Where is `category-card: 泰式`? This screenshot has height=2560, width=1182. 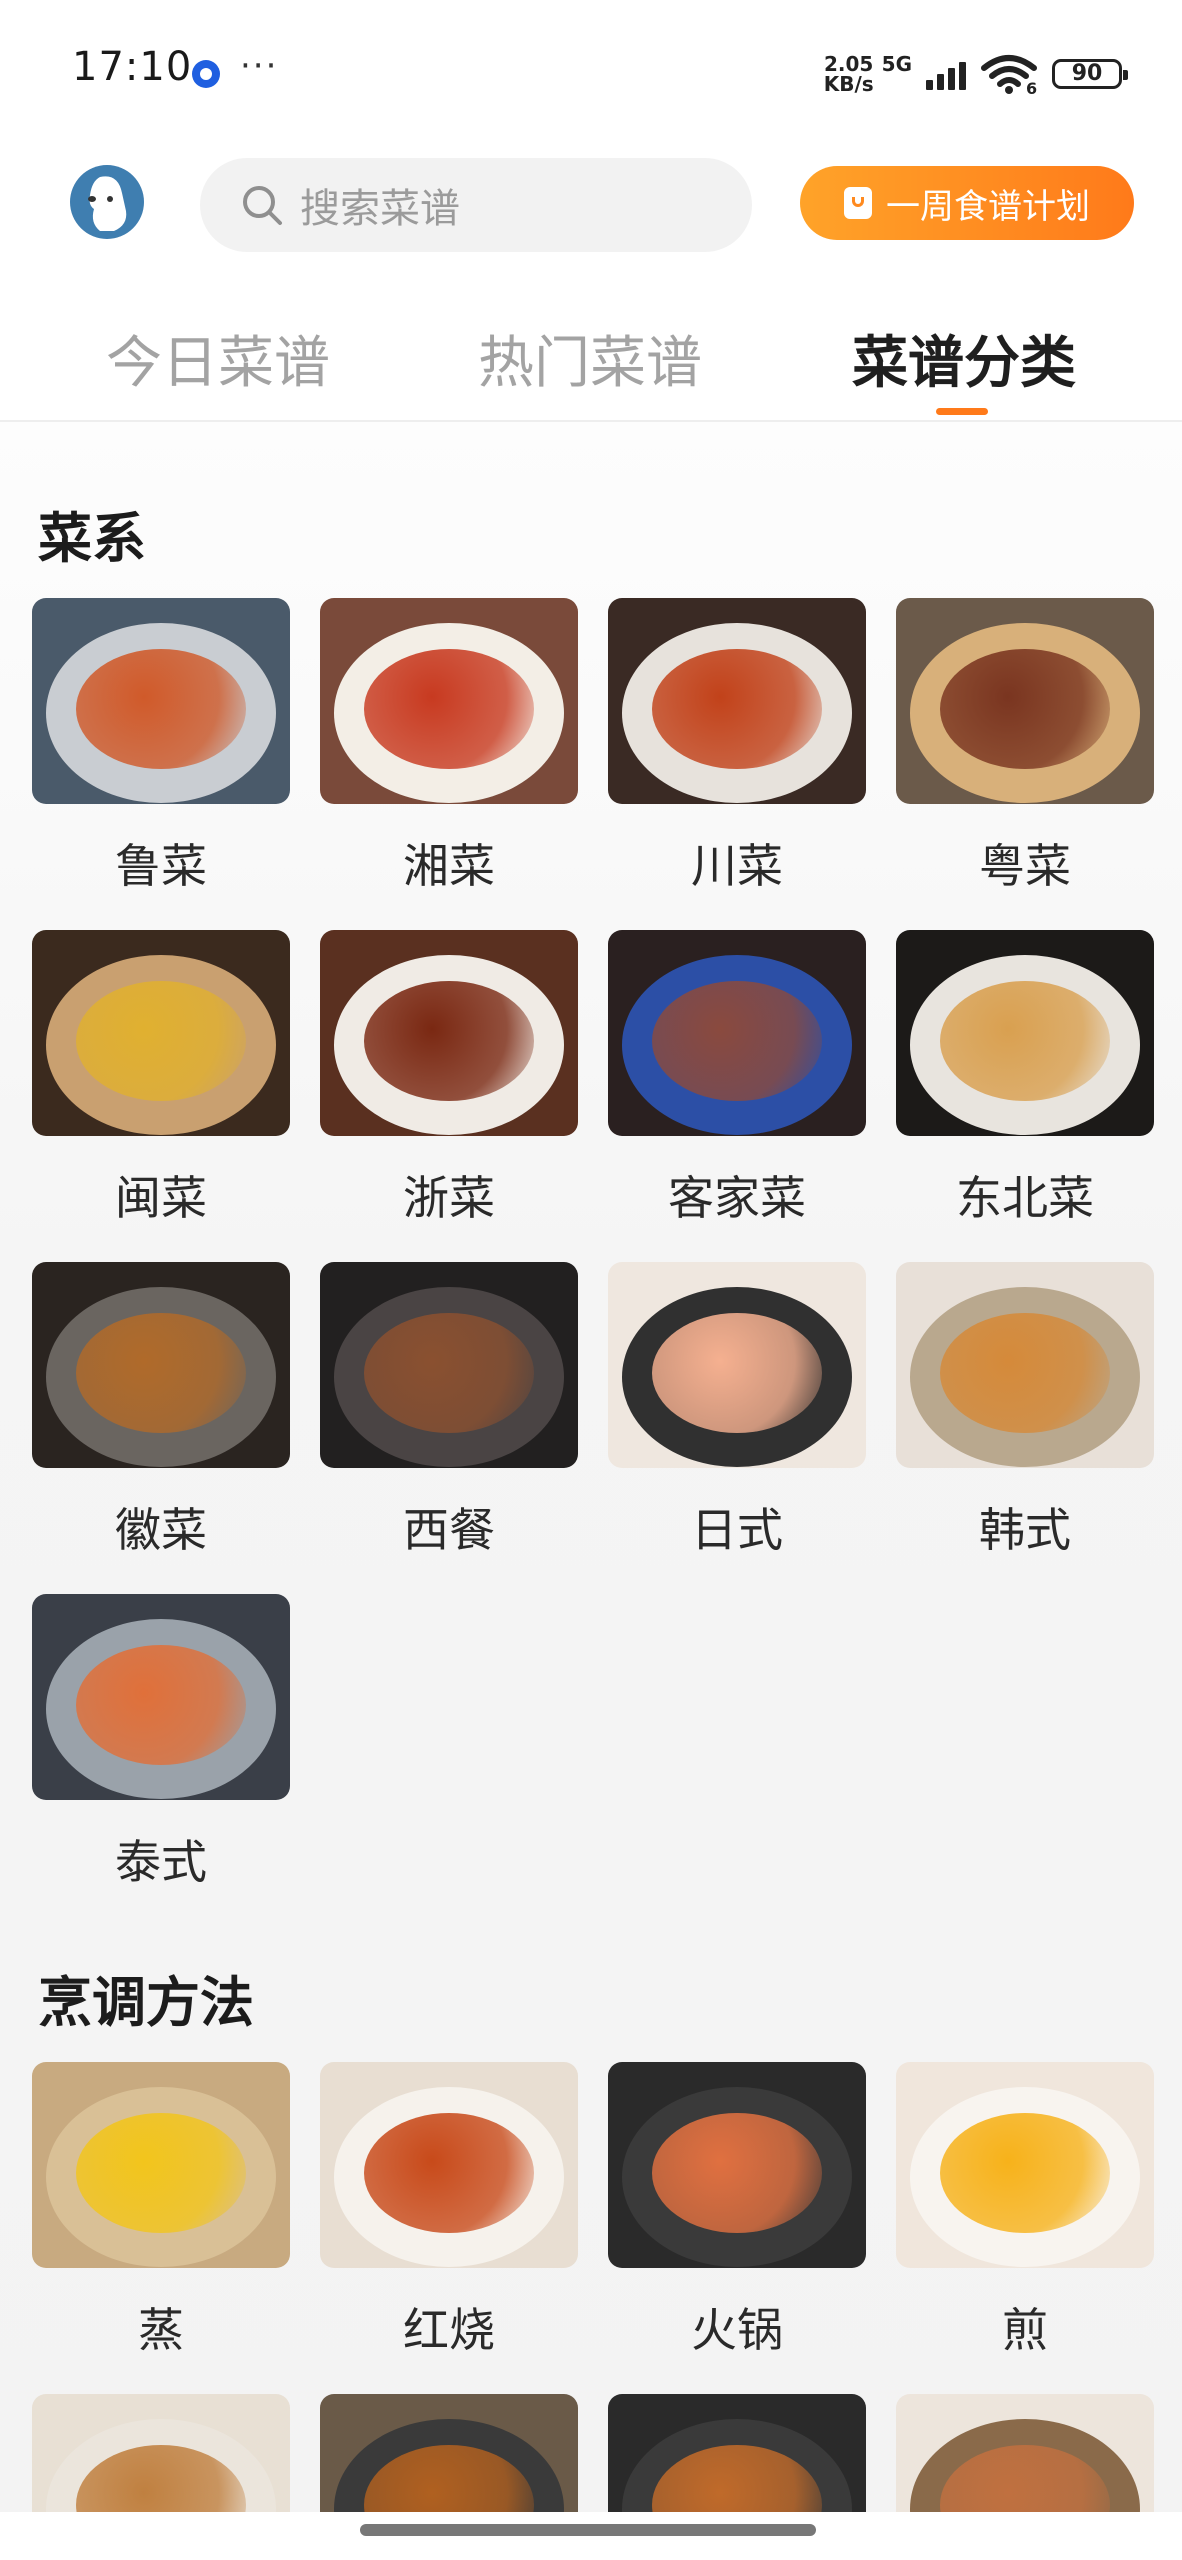
category-card: 泰式 is located at coordinates (161, 1743).